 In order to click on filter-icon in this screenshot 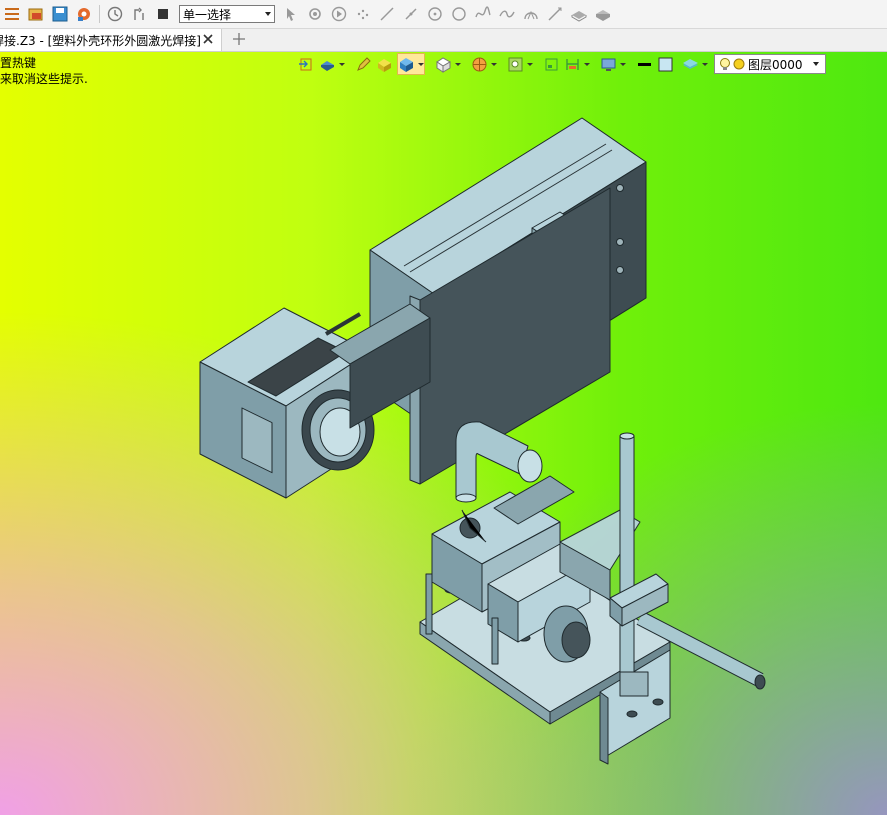, I will do `click(315, 14)`.